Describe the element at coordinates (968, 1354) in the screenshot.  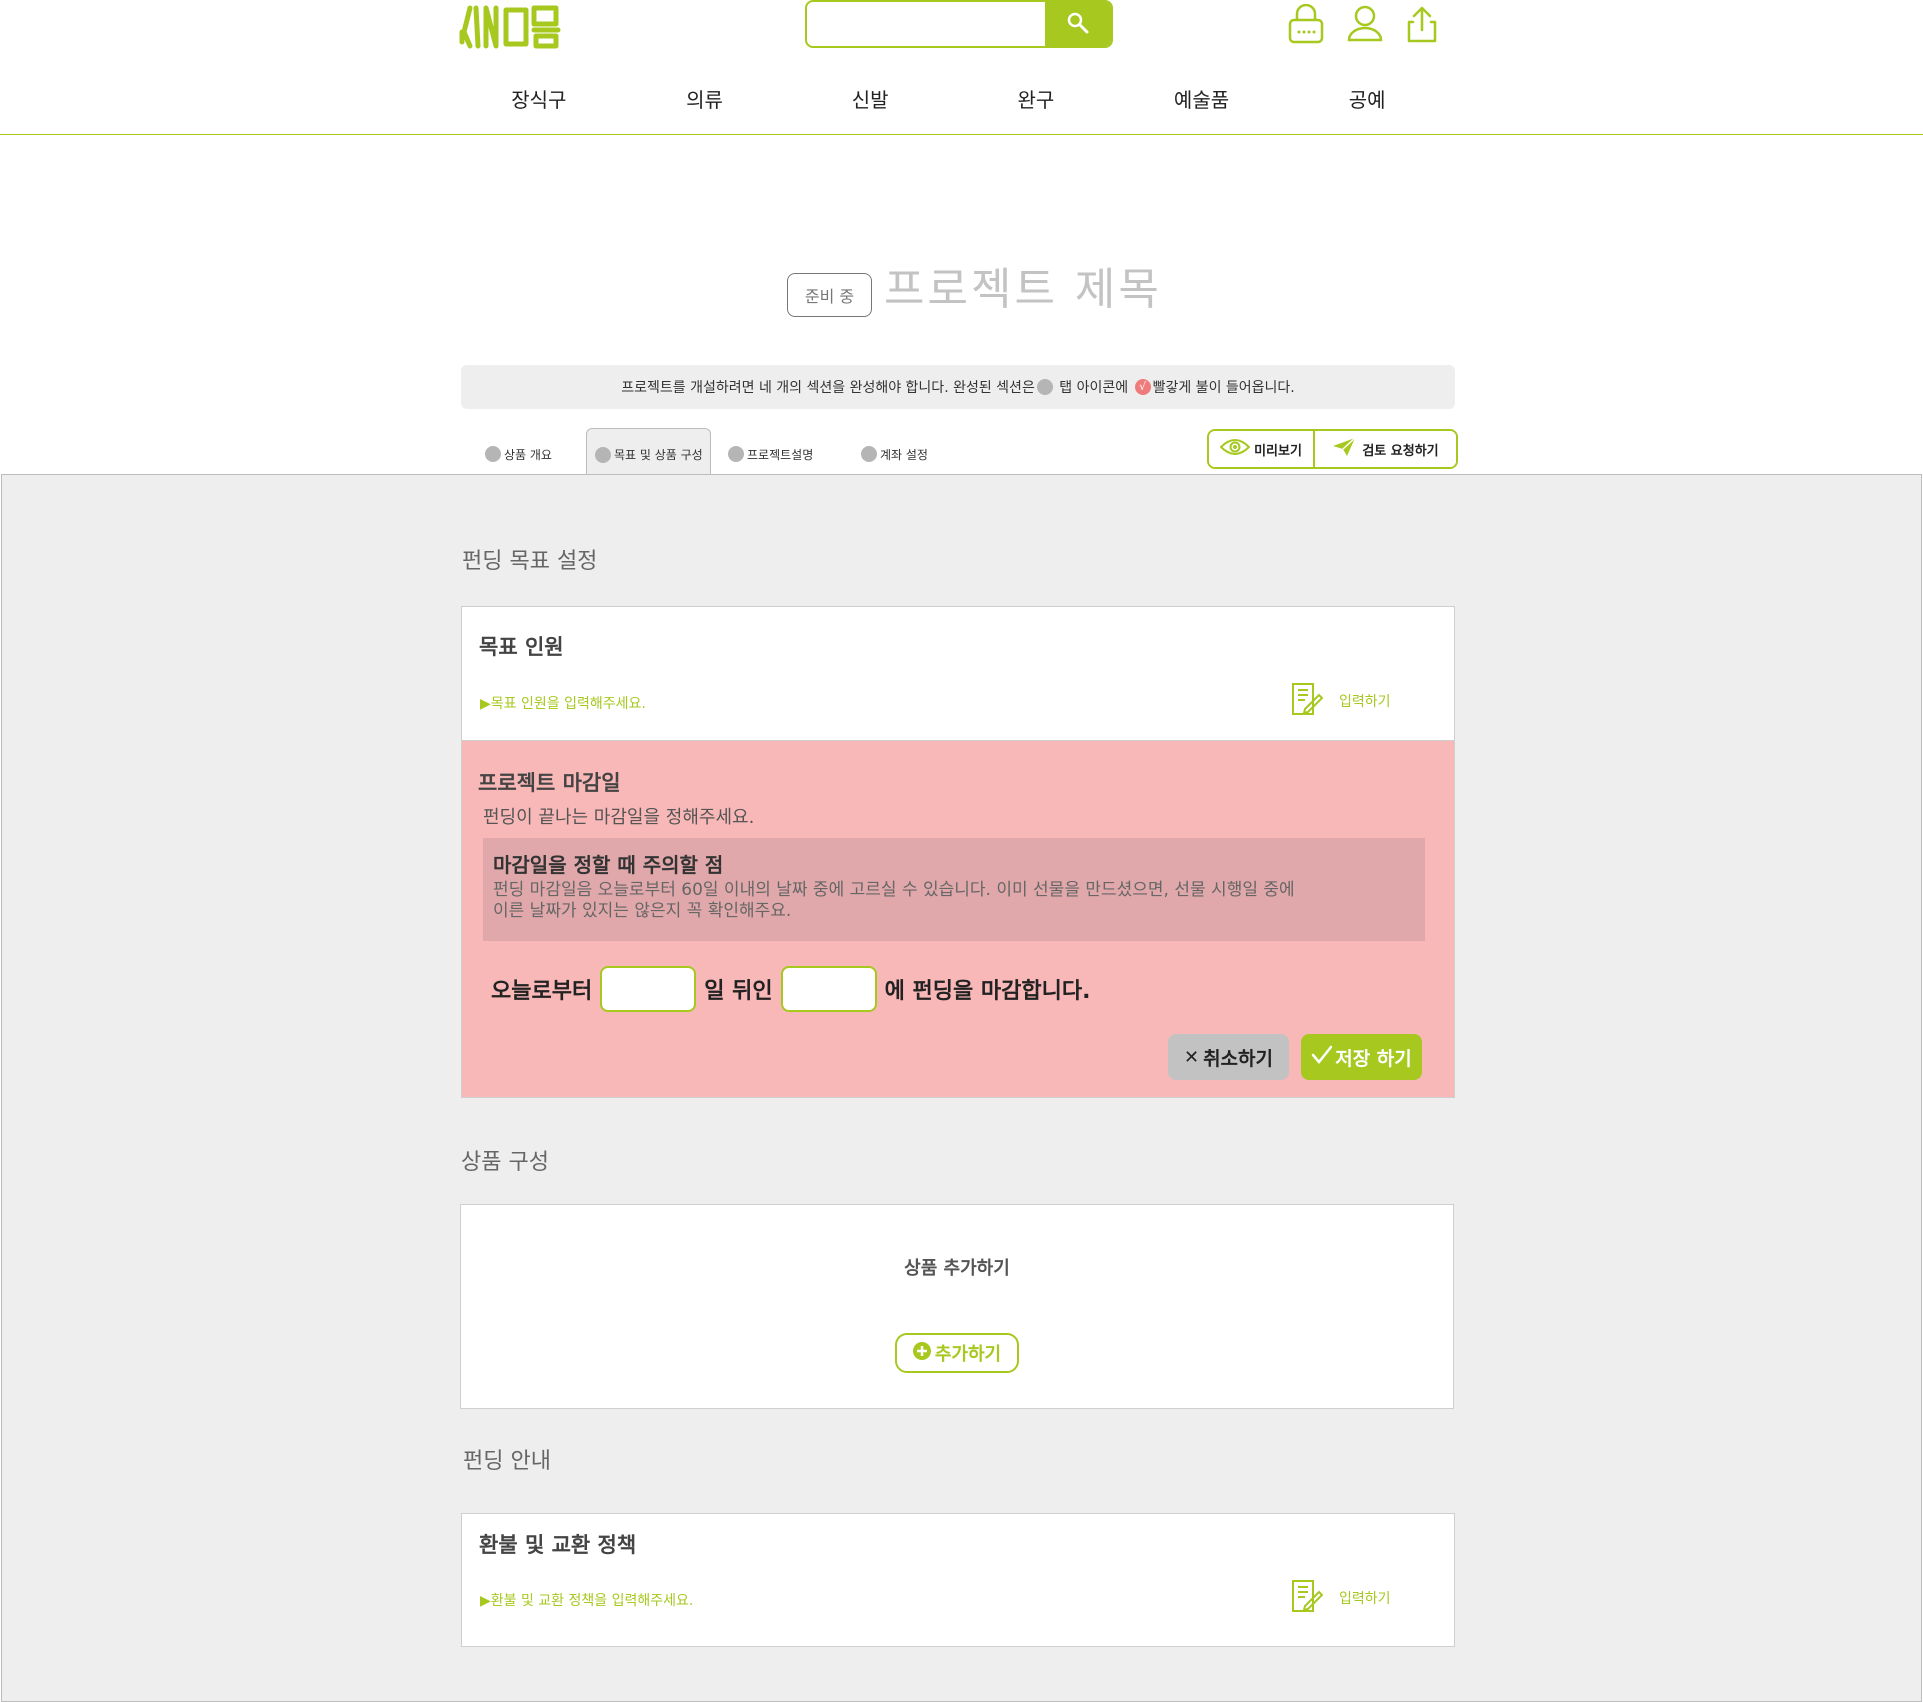
I see `add-product-label: 추가하기` at that location.